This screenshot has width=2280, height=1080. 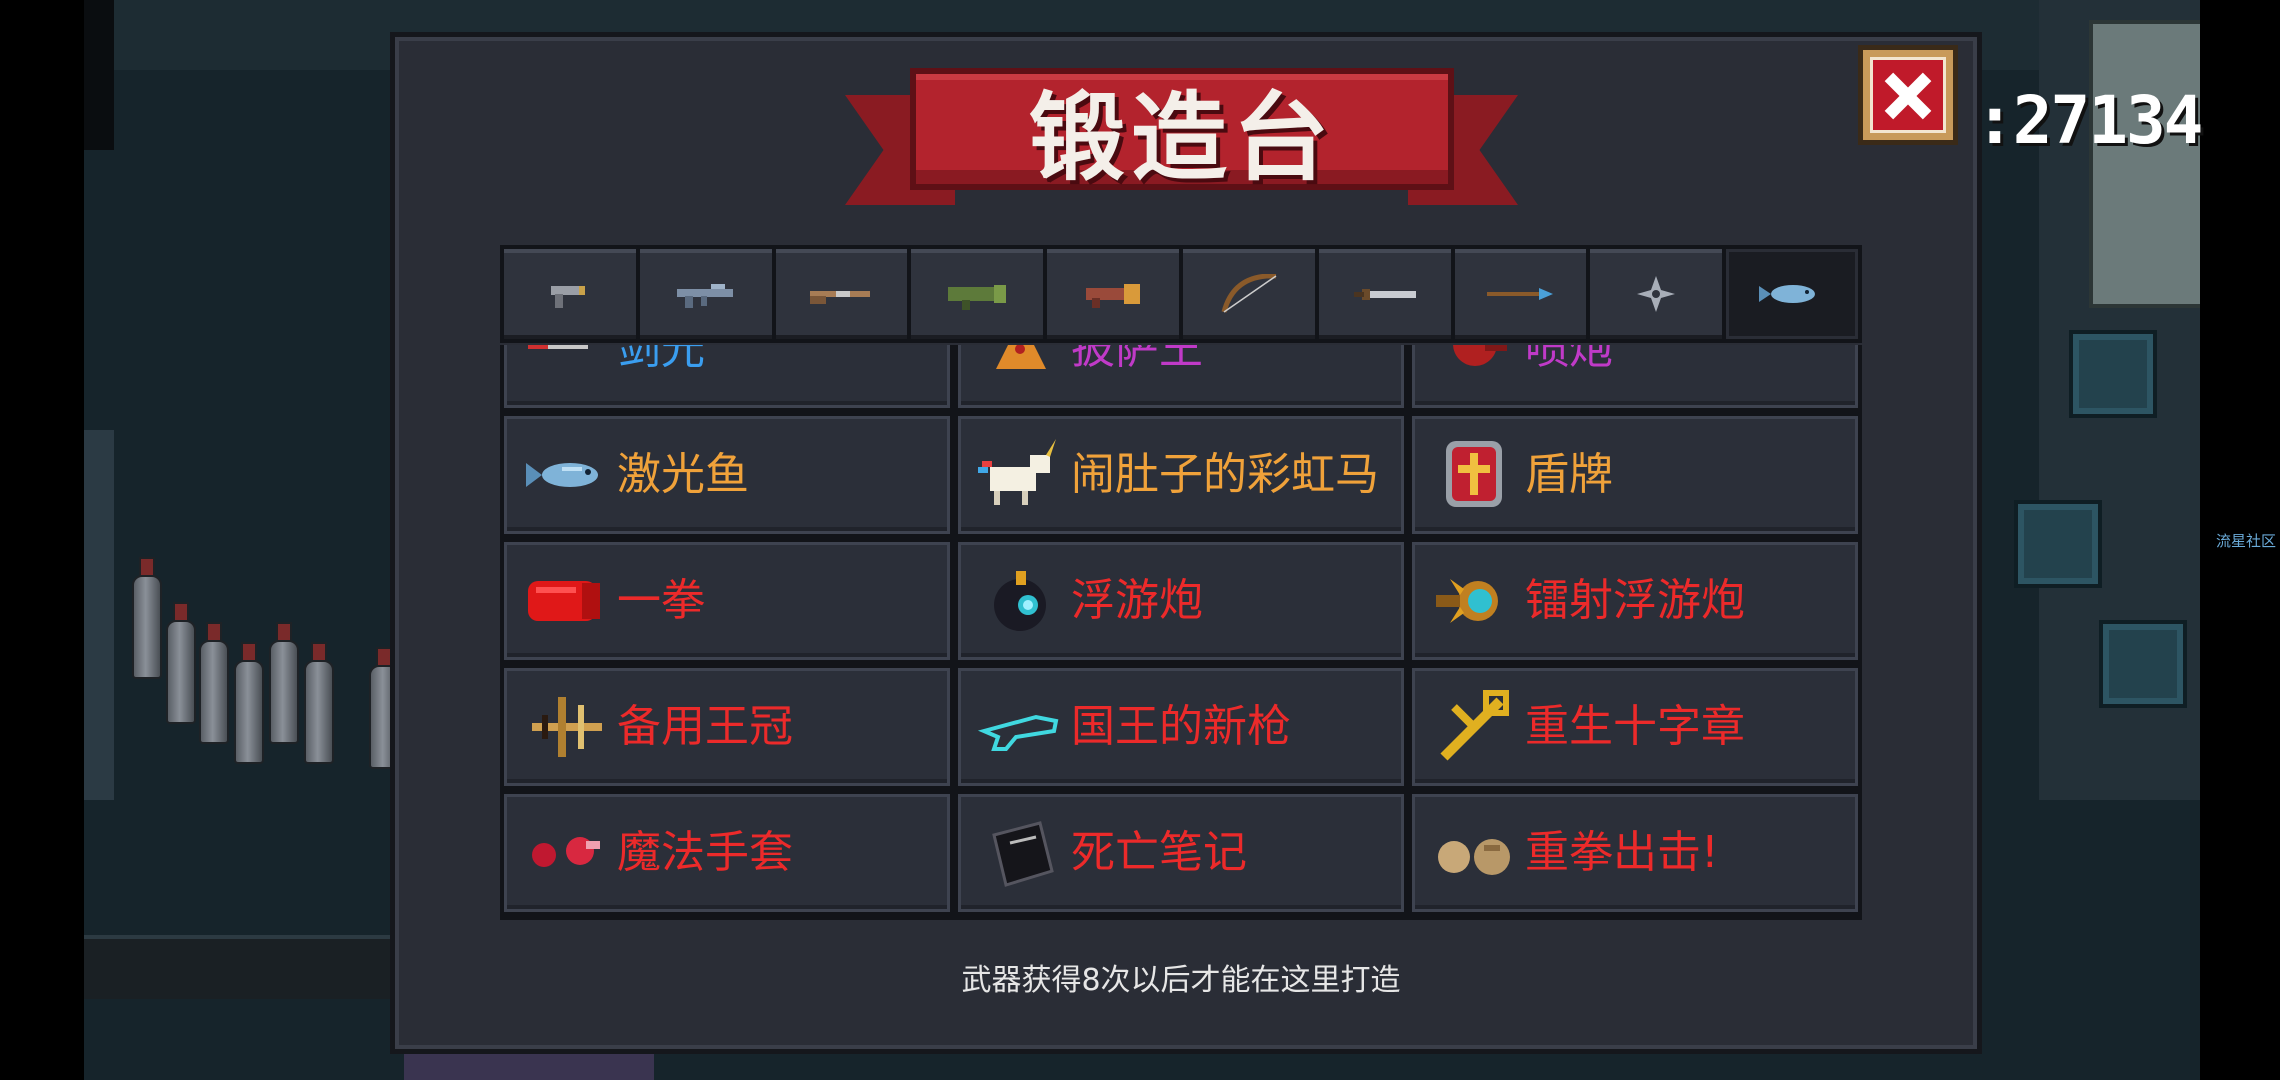 I want to click on tab-shotgun, so click(x=841, y=294).